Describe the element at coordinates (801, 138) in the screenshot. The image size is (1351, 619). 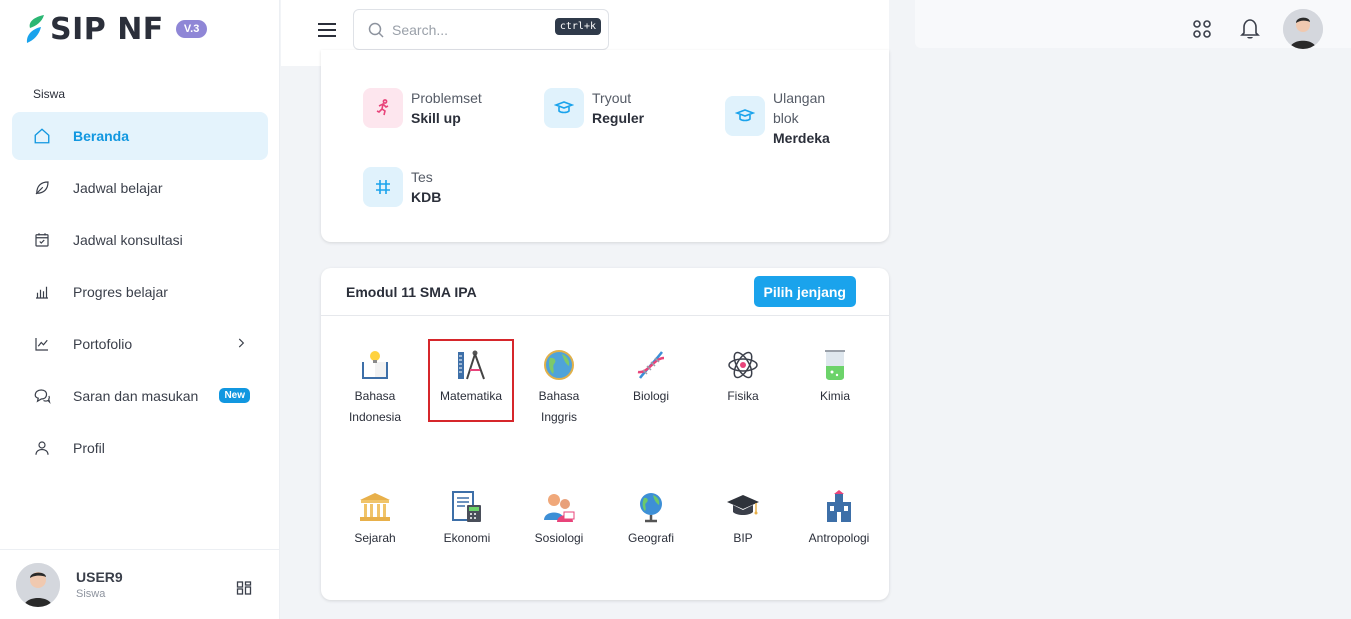
I see `task-sub: Merdeka` at that location.